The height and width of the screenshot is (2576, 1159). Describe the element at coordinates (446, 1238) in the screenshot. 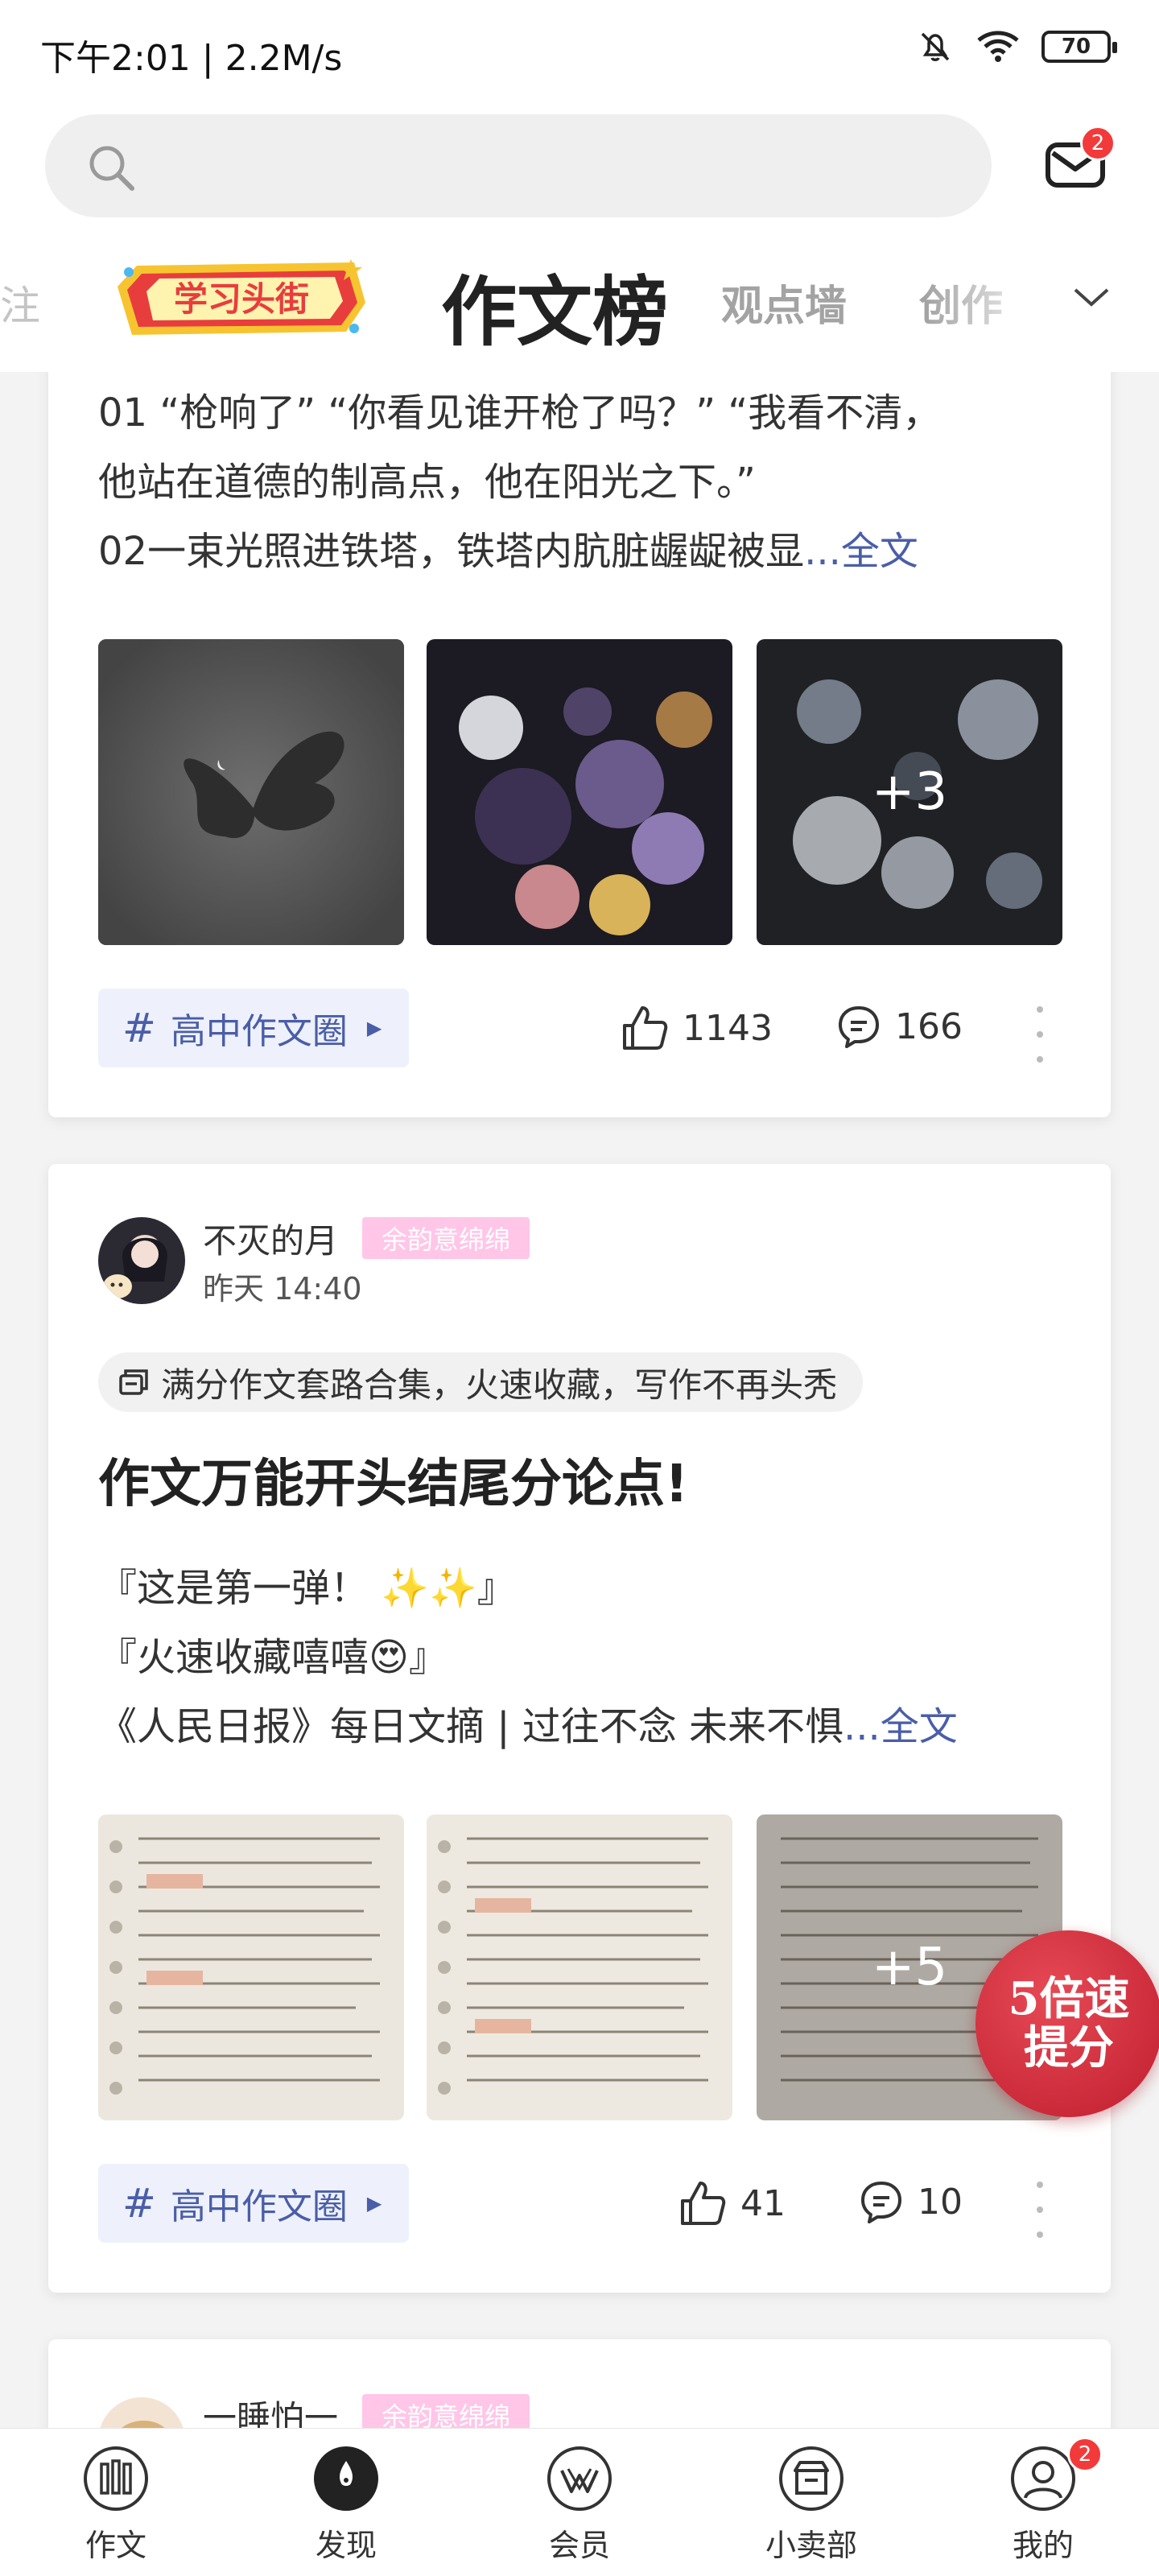

I see `author-tag: 余韵意绵绵` at that location.